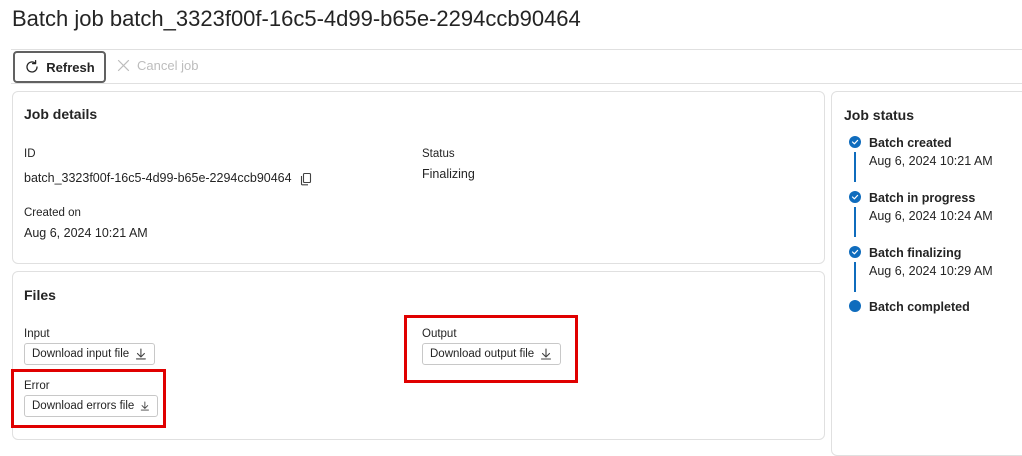 The image size is (1022, 456). Describe the element at coordinates (32, 66) in the screenshot. I see `refresh-icon` at that location.